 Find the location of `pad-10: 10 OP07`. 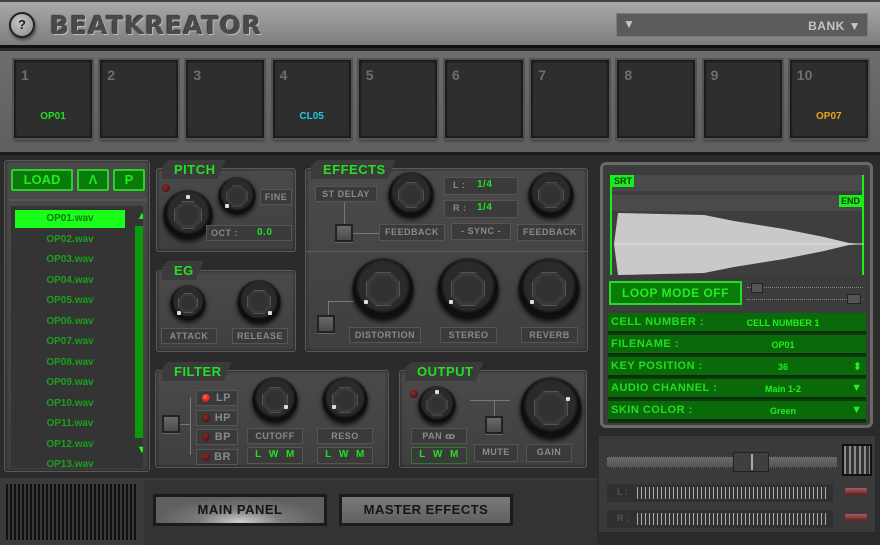

pad-10: 10 OP07 is located at coordinates (828, 99).